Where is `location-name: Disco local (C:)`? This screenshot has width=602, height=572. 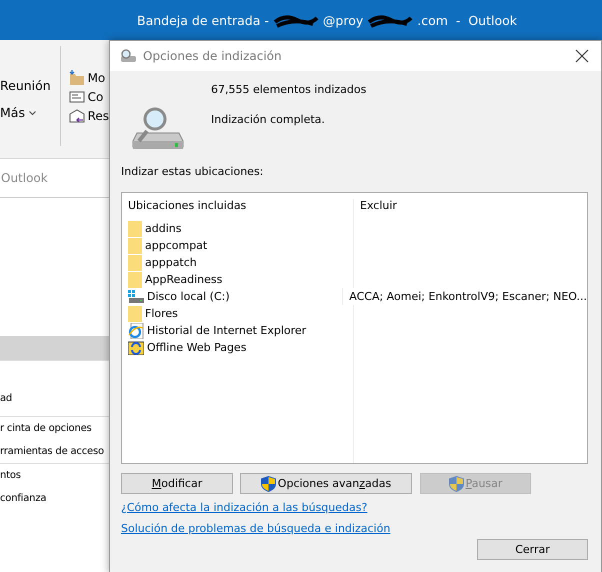
location-name: Disco local (C:) is located at coordinates (188, 296).